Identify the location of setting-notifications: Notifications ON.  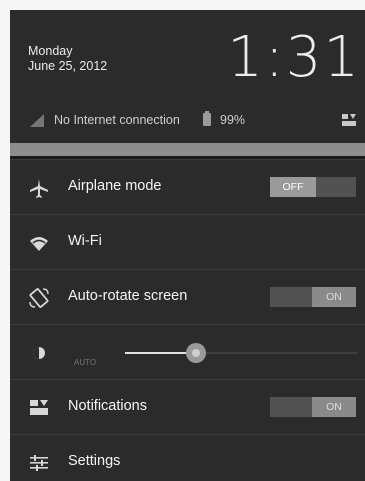
(187, 406).